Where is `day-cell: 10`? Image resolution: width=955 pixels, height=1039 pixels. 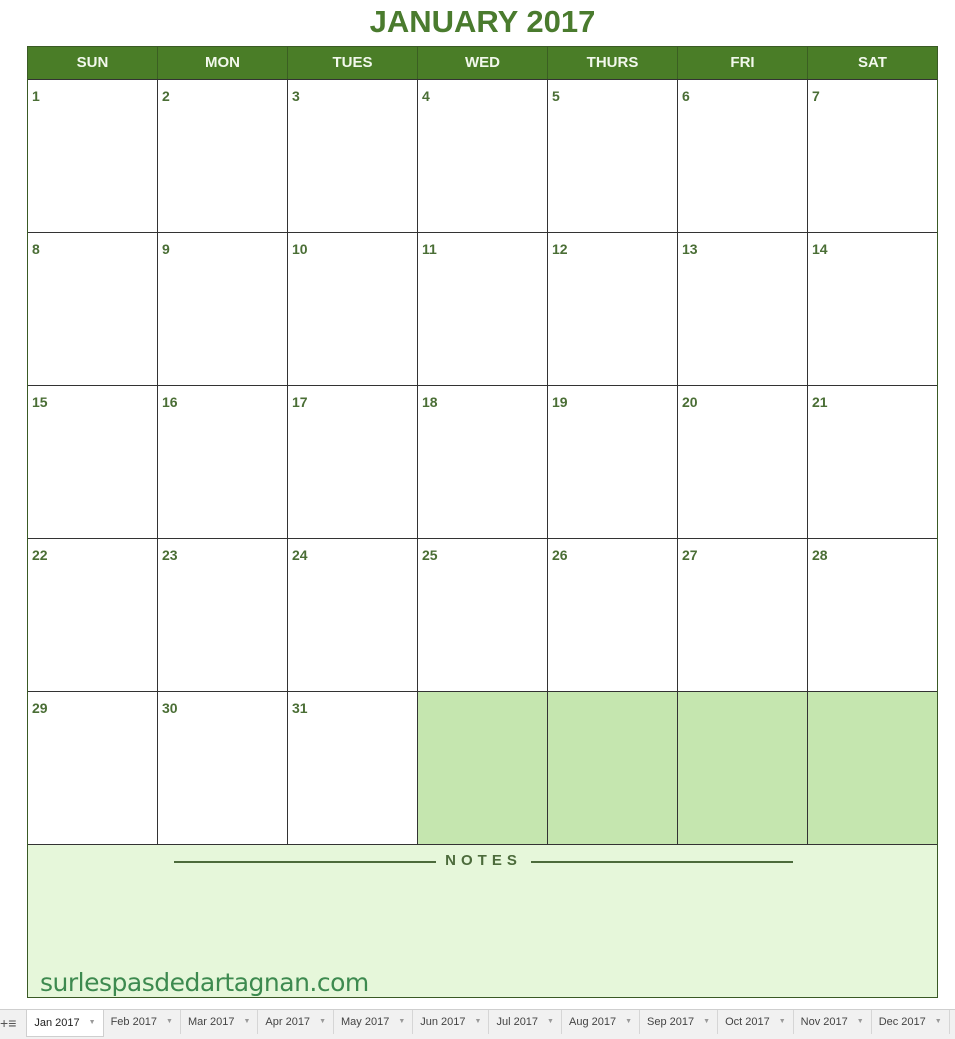
day-cell: 10 is located at coordinates (352, 309).